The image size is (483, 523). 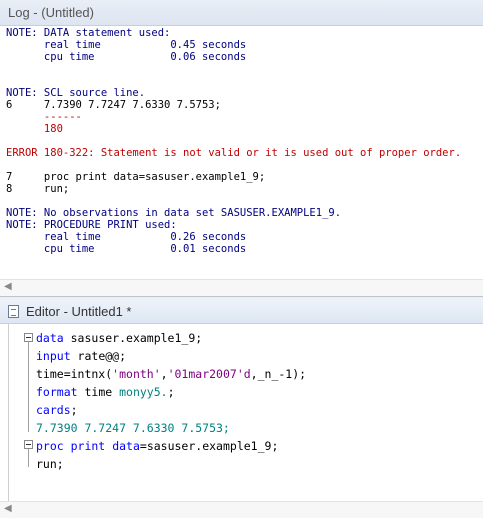 I want to click on editor-gutter, so click(x=8, y=415).